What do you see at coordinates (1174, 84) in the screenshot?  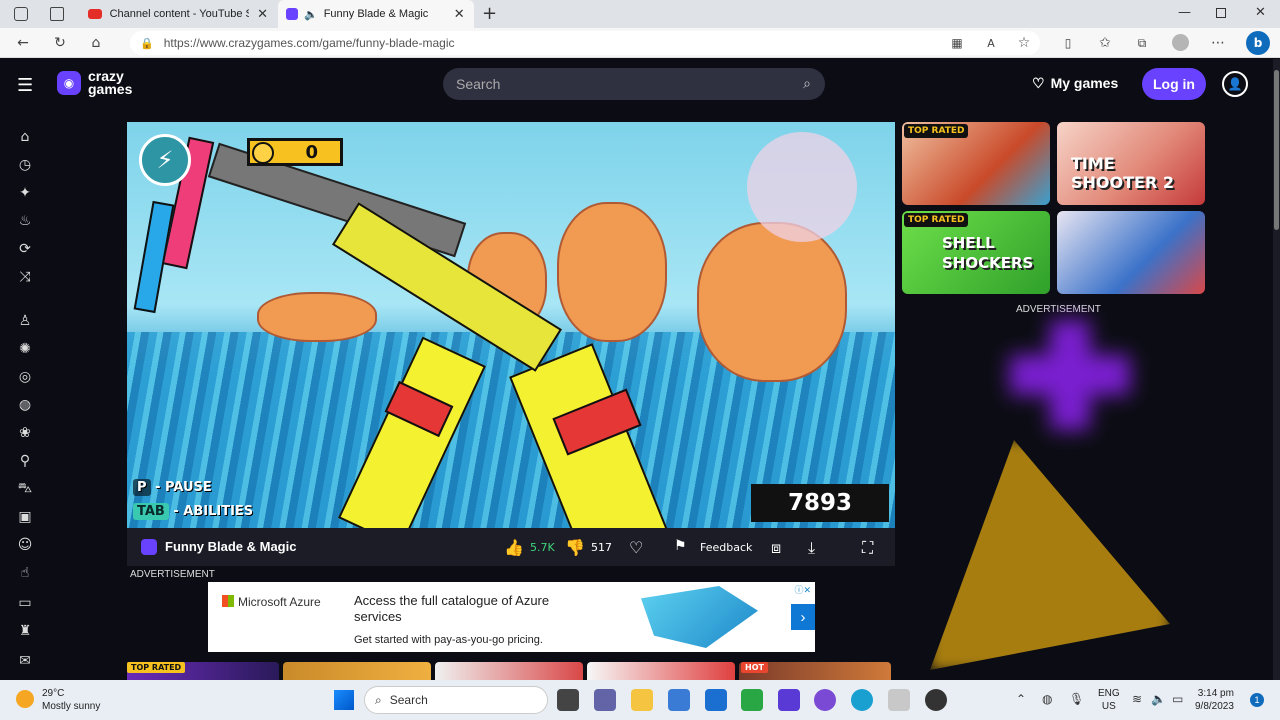 I see `login-button: Log in` at bounding box center [1174, 84].